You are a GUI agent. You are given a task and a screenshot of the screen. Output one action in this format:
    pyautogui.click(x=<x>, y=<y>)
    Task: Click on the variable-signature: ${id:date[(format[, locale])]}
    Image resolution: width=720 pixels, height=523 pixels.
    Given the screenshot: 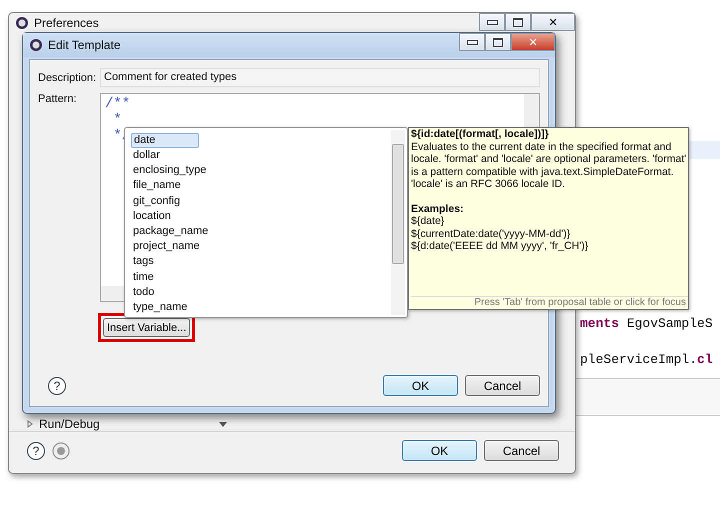 What is the action you would take?
    pyautogui.click(x=480, y=134)
    